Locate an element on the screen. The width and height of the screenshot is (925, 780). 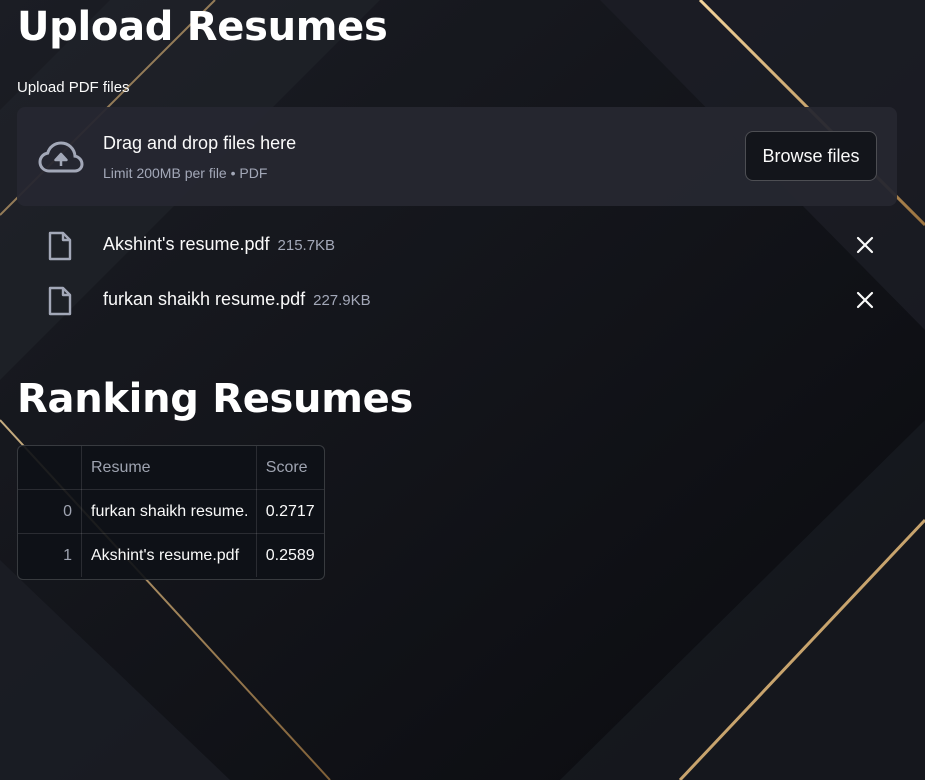
file-name: Akshint's resume.pdf 215.7KB is located at coordinates (219, 244).